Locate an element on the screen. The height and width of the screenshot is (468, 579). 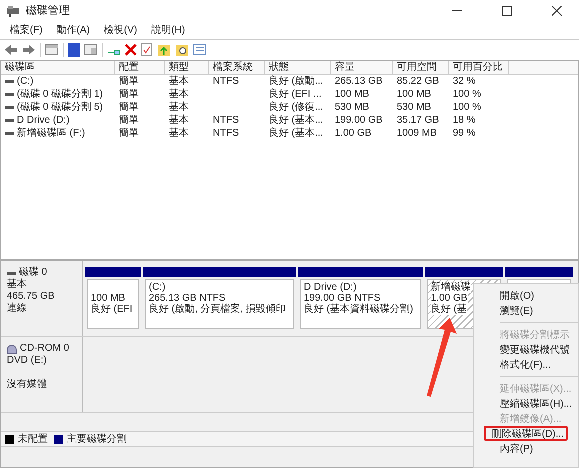
menu-item: 說明(H) is located at coordinates (168, 30).